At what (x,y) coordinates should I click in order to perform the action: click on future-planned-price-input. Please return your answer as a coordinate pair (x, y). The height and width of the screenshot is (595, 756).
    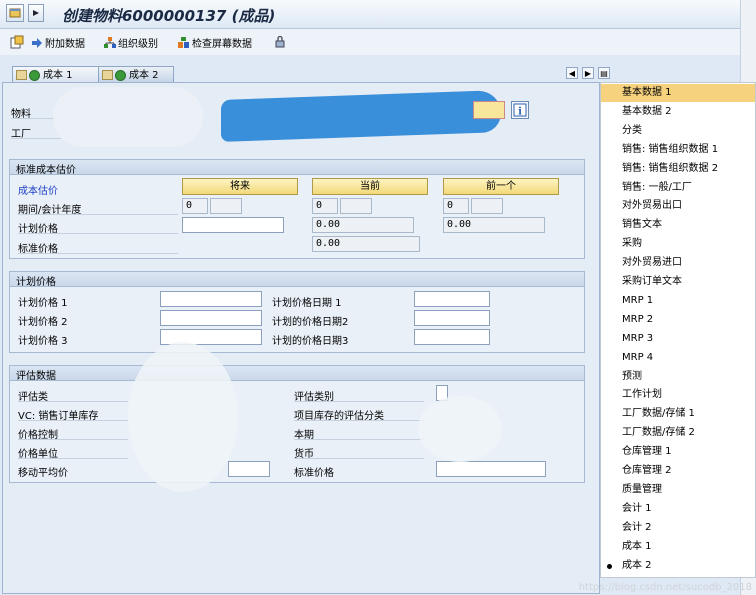
    Looking at the image, I should click on (233, 225).